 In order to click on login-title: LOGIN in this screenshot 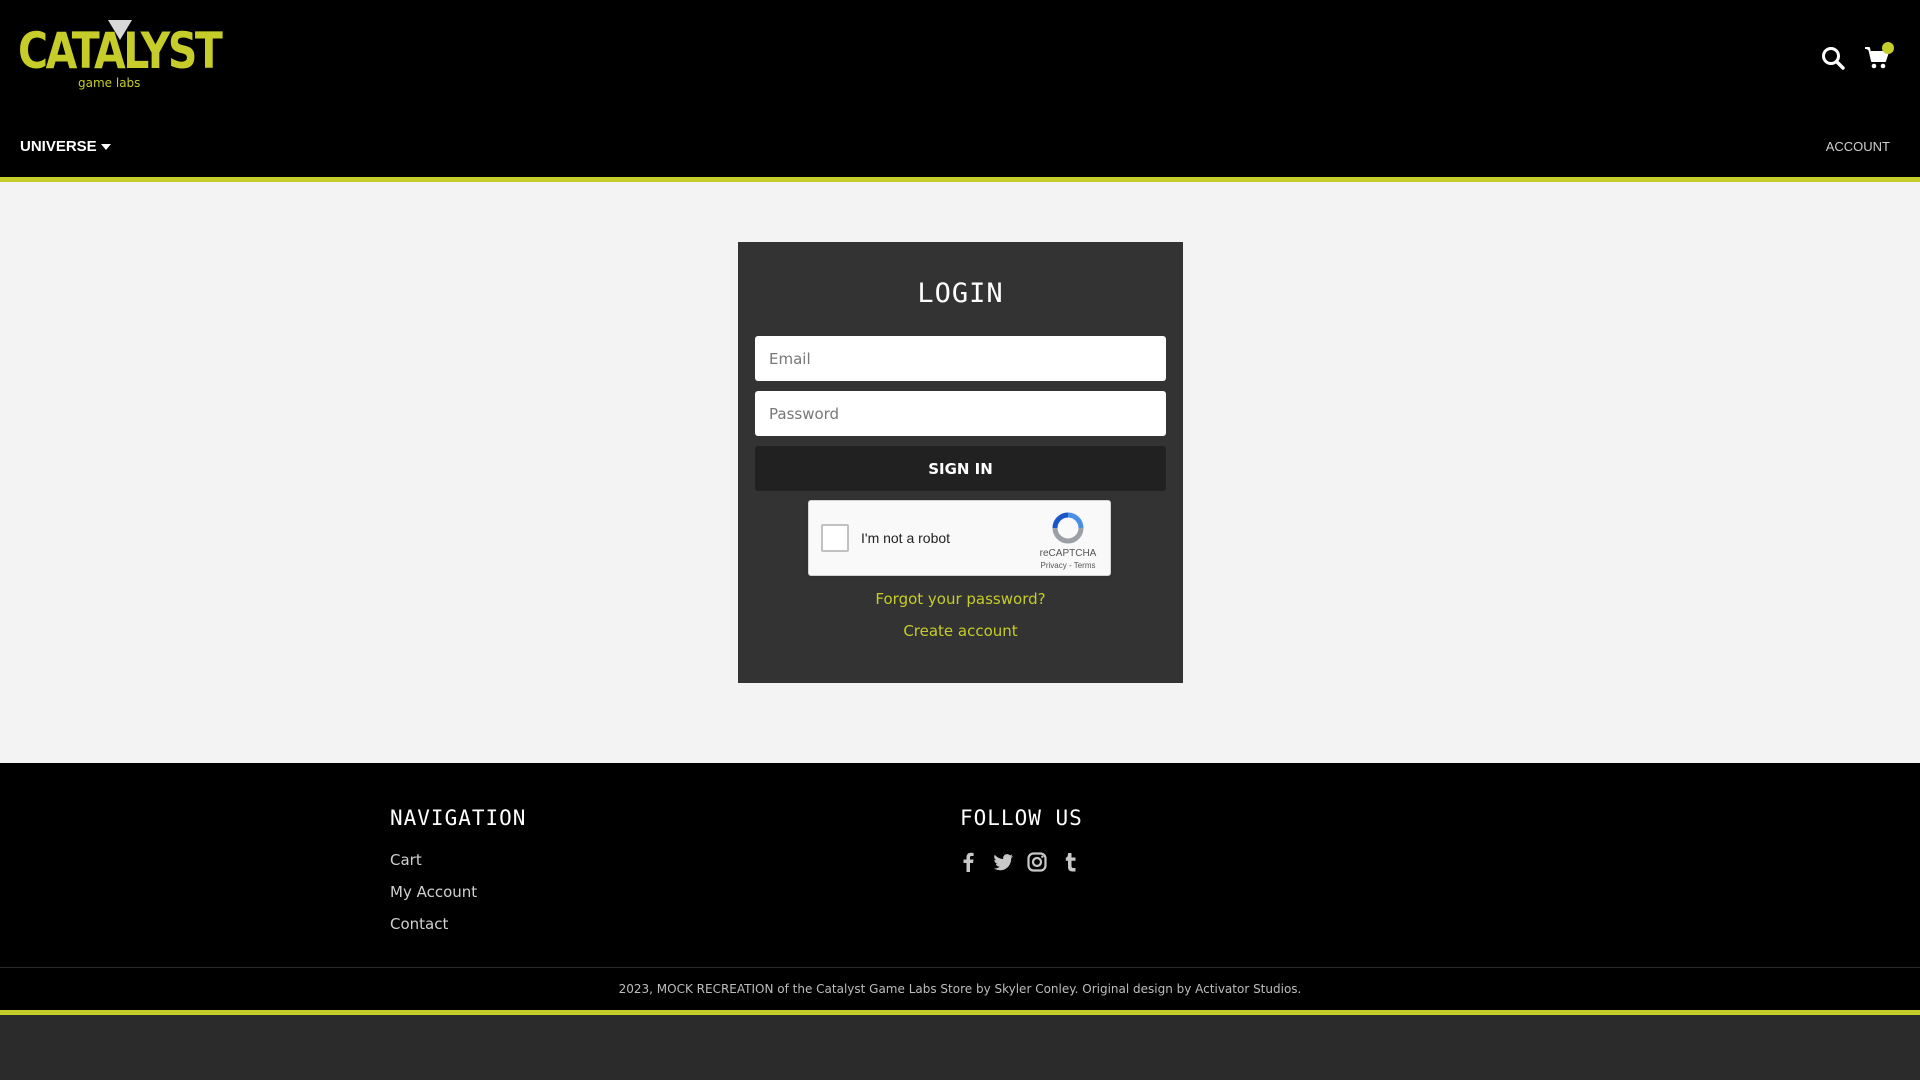, I will do `click(960, 293)`.